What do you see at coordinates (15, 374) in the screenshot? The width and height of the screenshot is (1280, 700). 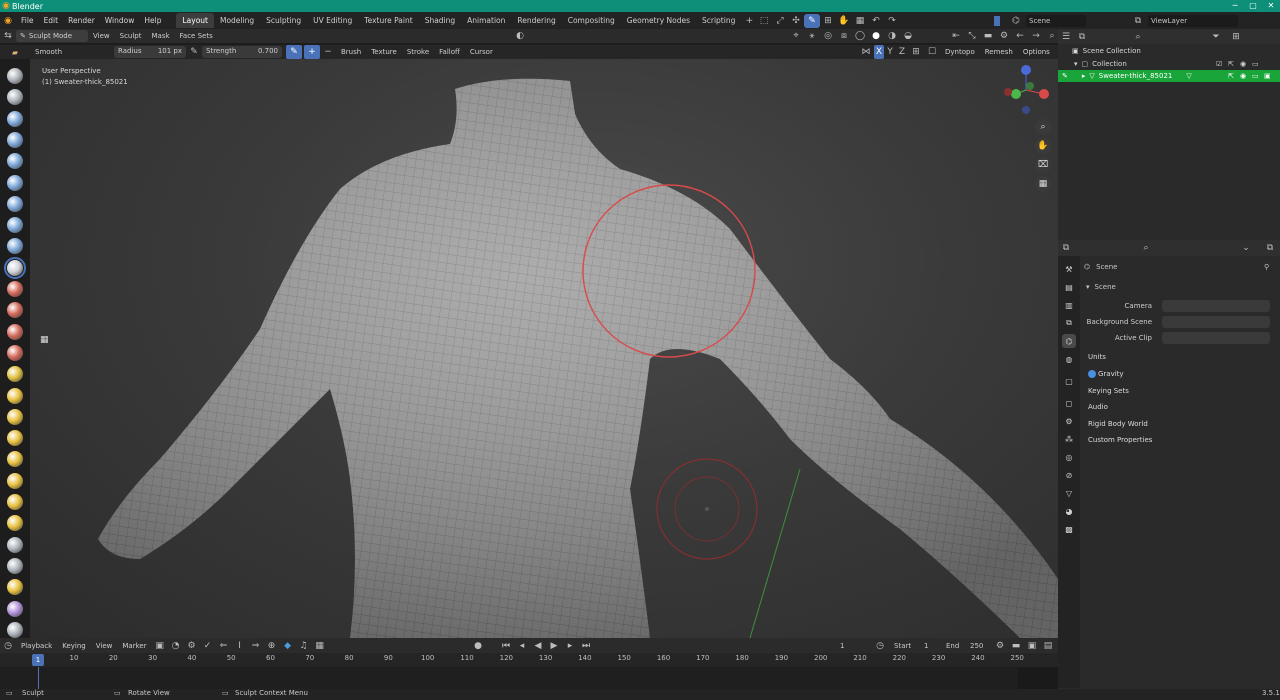 I see `pinch-icon` at bounding box center [15, 374].